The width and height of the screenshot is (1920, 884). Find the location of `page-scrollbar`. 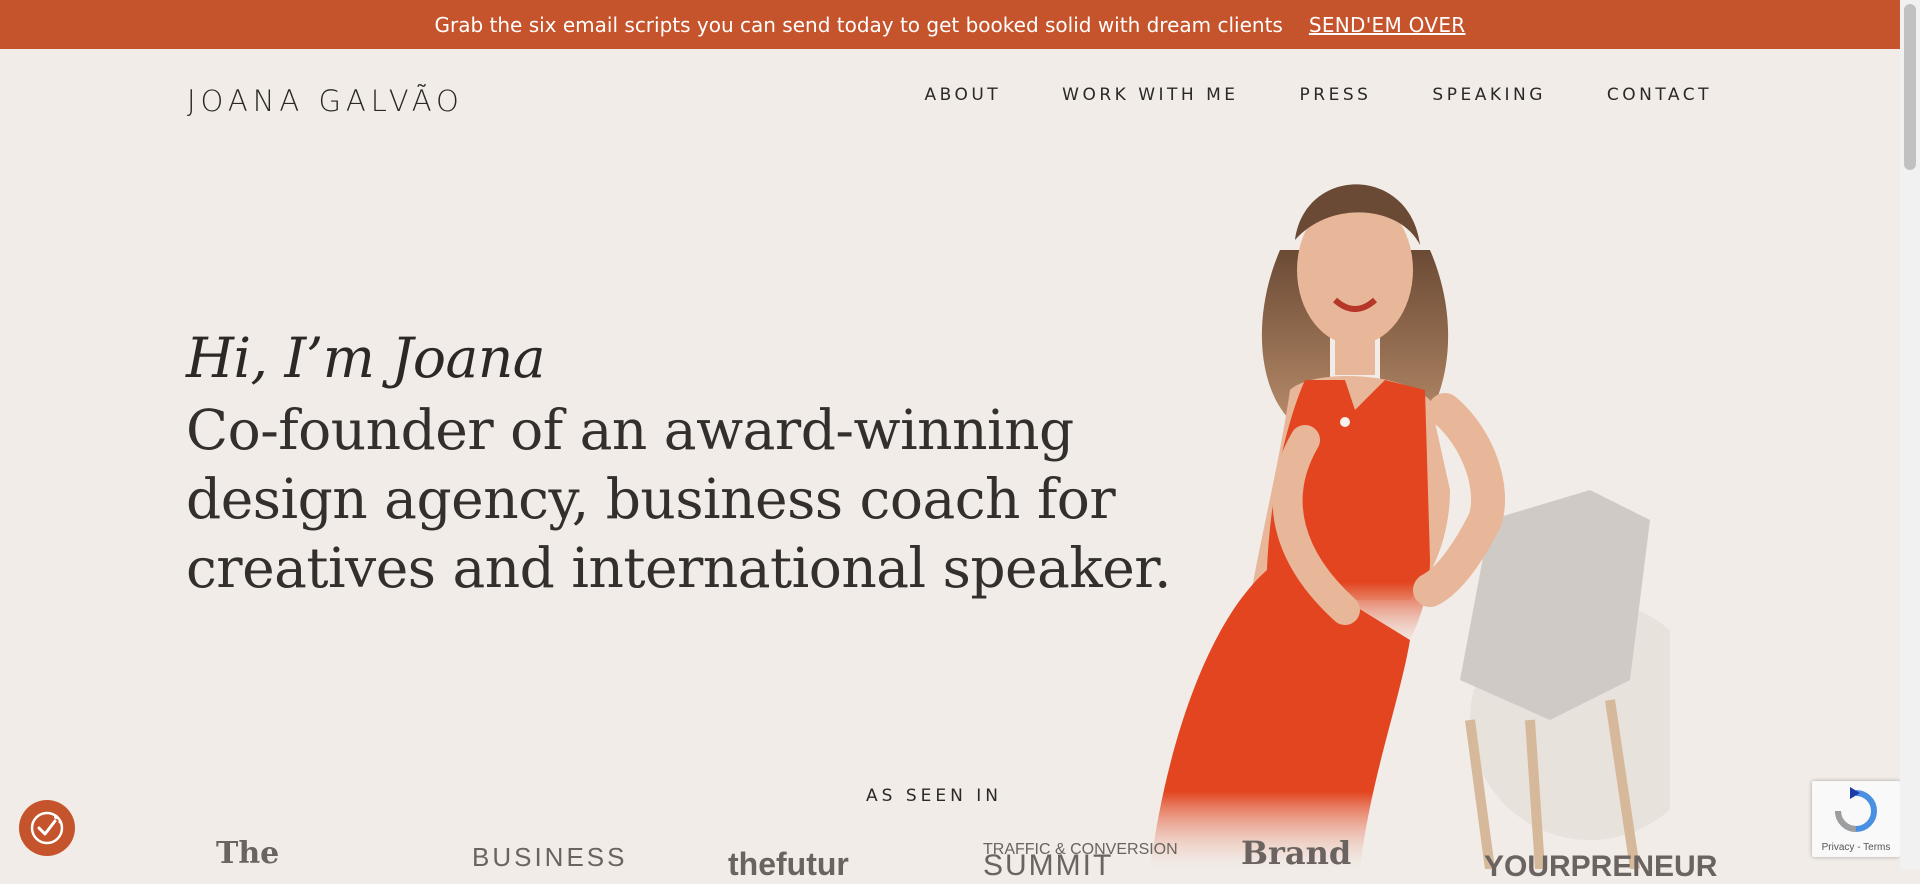

page-scrollbar is located at coordinates (1910, 434).